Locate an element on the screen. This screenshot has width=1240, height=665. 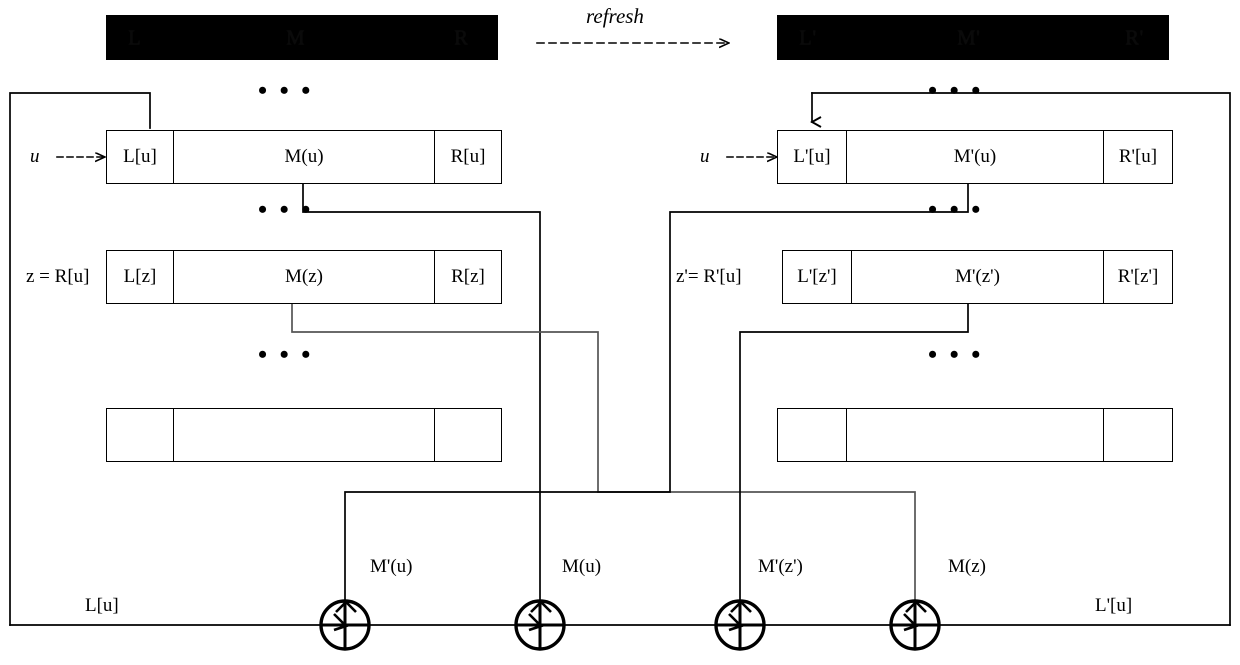
left-row1-input-label: u is located at coordinates (35, 156).